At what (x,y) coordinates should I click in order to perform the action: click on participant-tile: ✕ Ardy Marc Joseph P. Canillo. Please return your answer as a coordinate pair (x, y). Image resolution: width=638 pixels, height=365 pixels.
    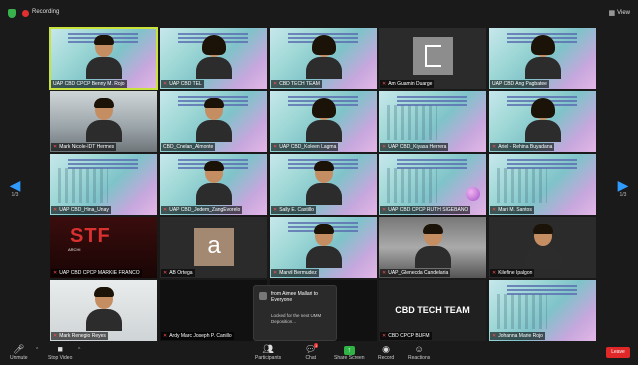
    Looking at the image, I should click on (213, 310).